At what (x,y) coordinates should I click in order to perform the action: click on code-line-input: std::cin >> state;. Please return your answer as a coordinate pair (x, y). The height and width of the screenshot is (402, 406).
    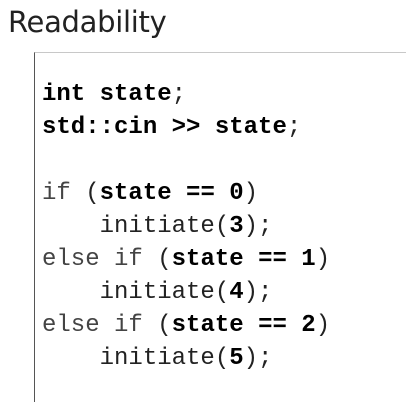
    Looking at the image, I should click on (186, 127).